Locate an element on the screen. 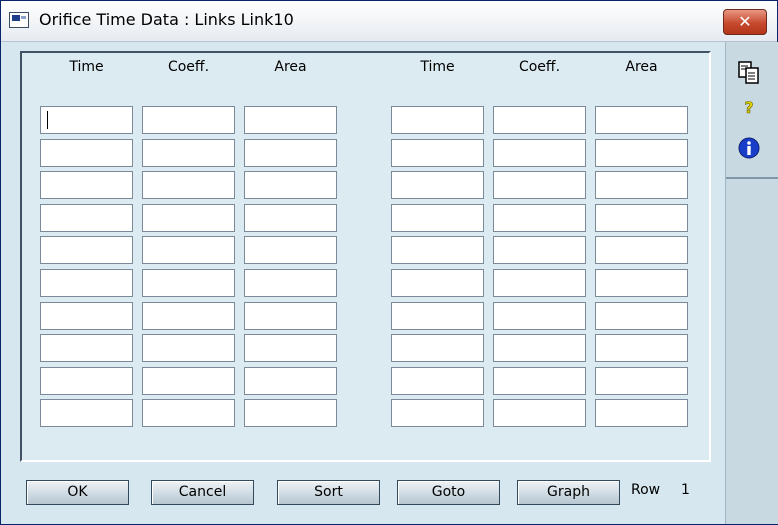 This screenshot has height=525, width=778. help-icon: ? is located at coordinates (749, 107).